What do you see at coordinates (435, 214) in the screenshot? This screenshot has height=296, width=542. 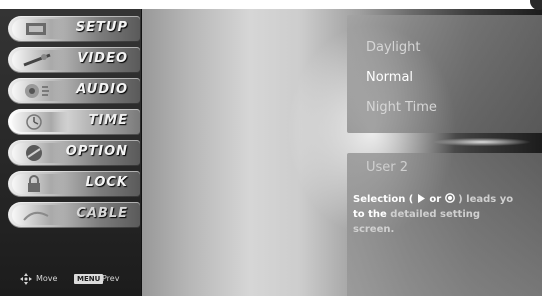 I see `help-line2-end: detailed setting` at bounding box center [435, 214].